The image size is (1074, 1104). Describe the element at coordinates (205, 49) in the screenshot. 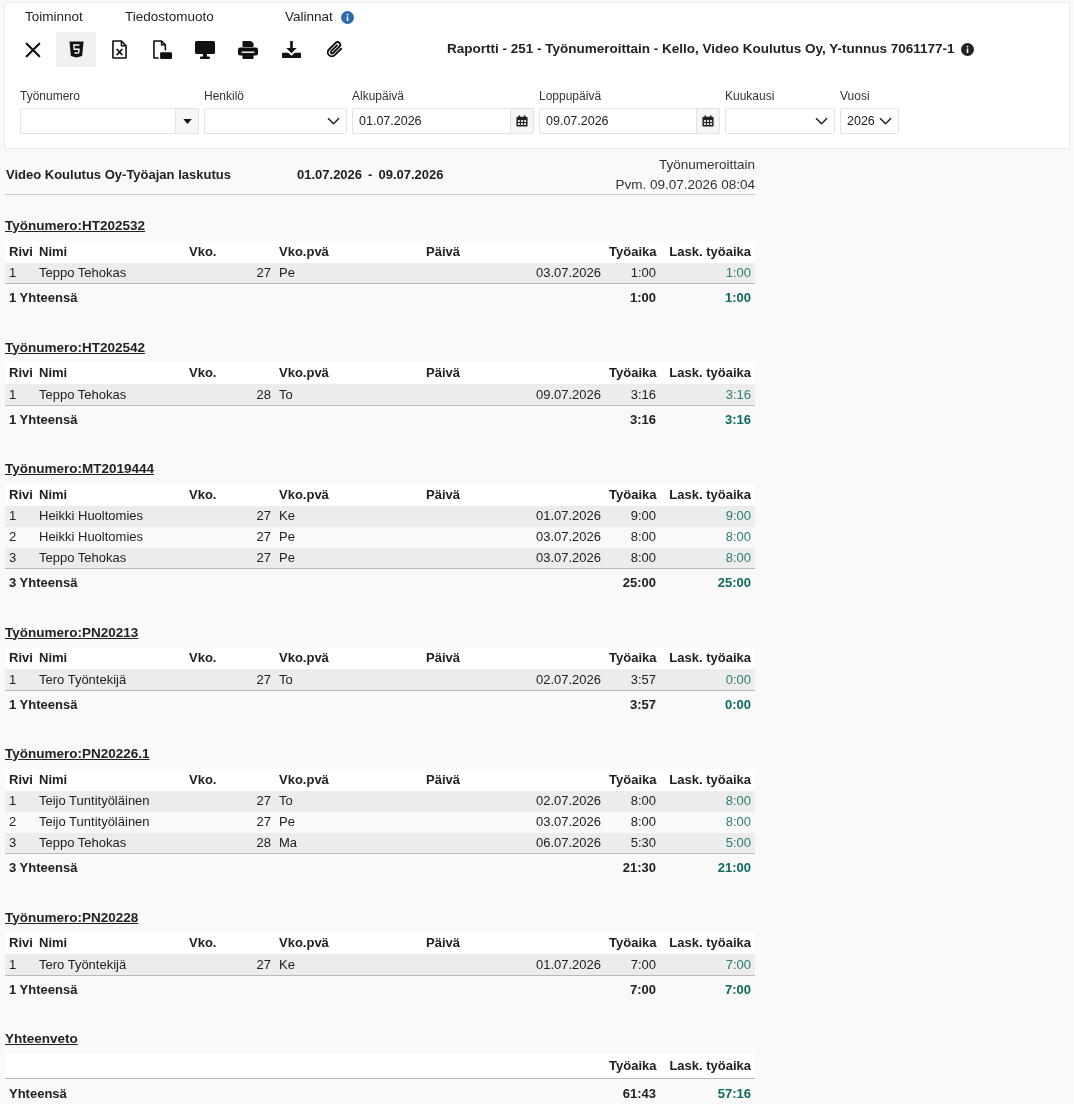

I see `monitor-icon` at that location.